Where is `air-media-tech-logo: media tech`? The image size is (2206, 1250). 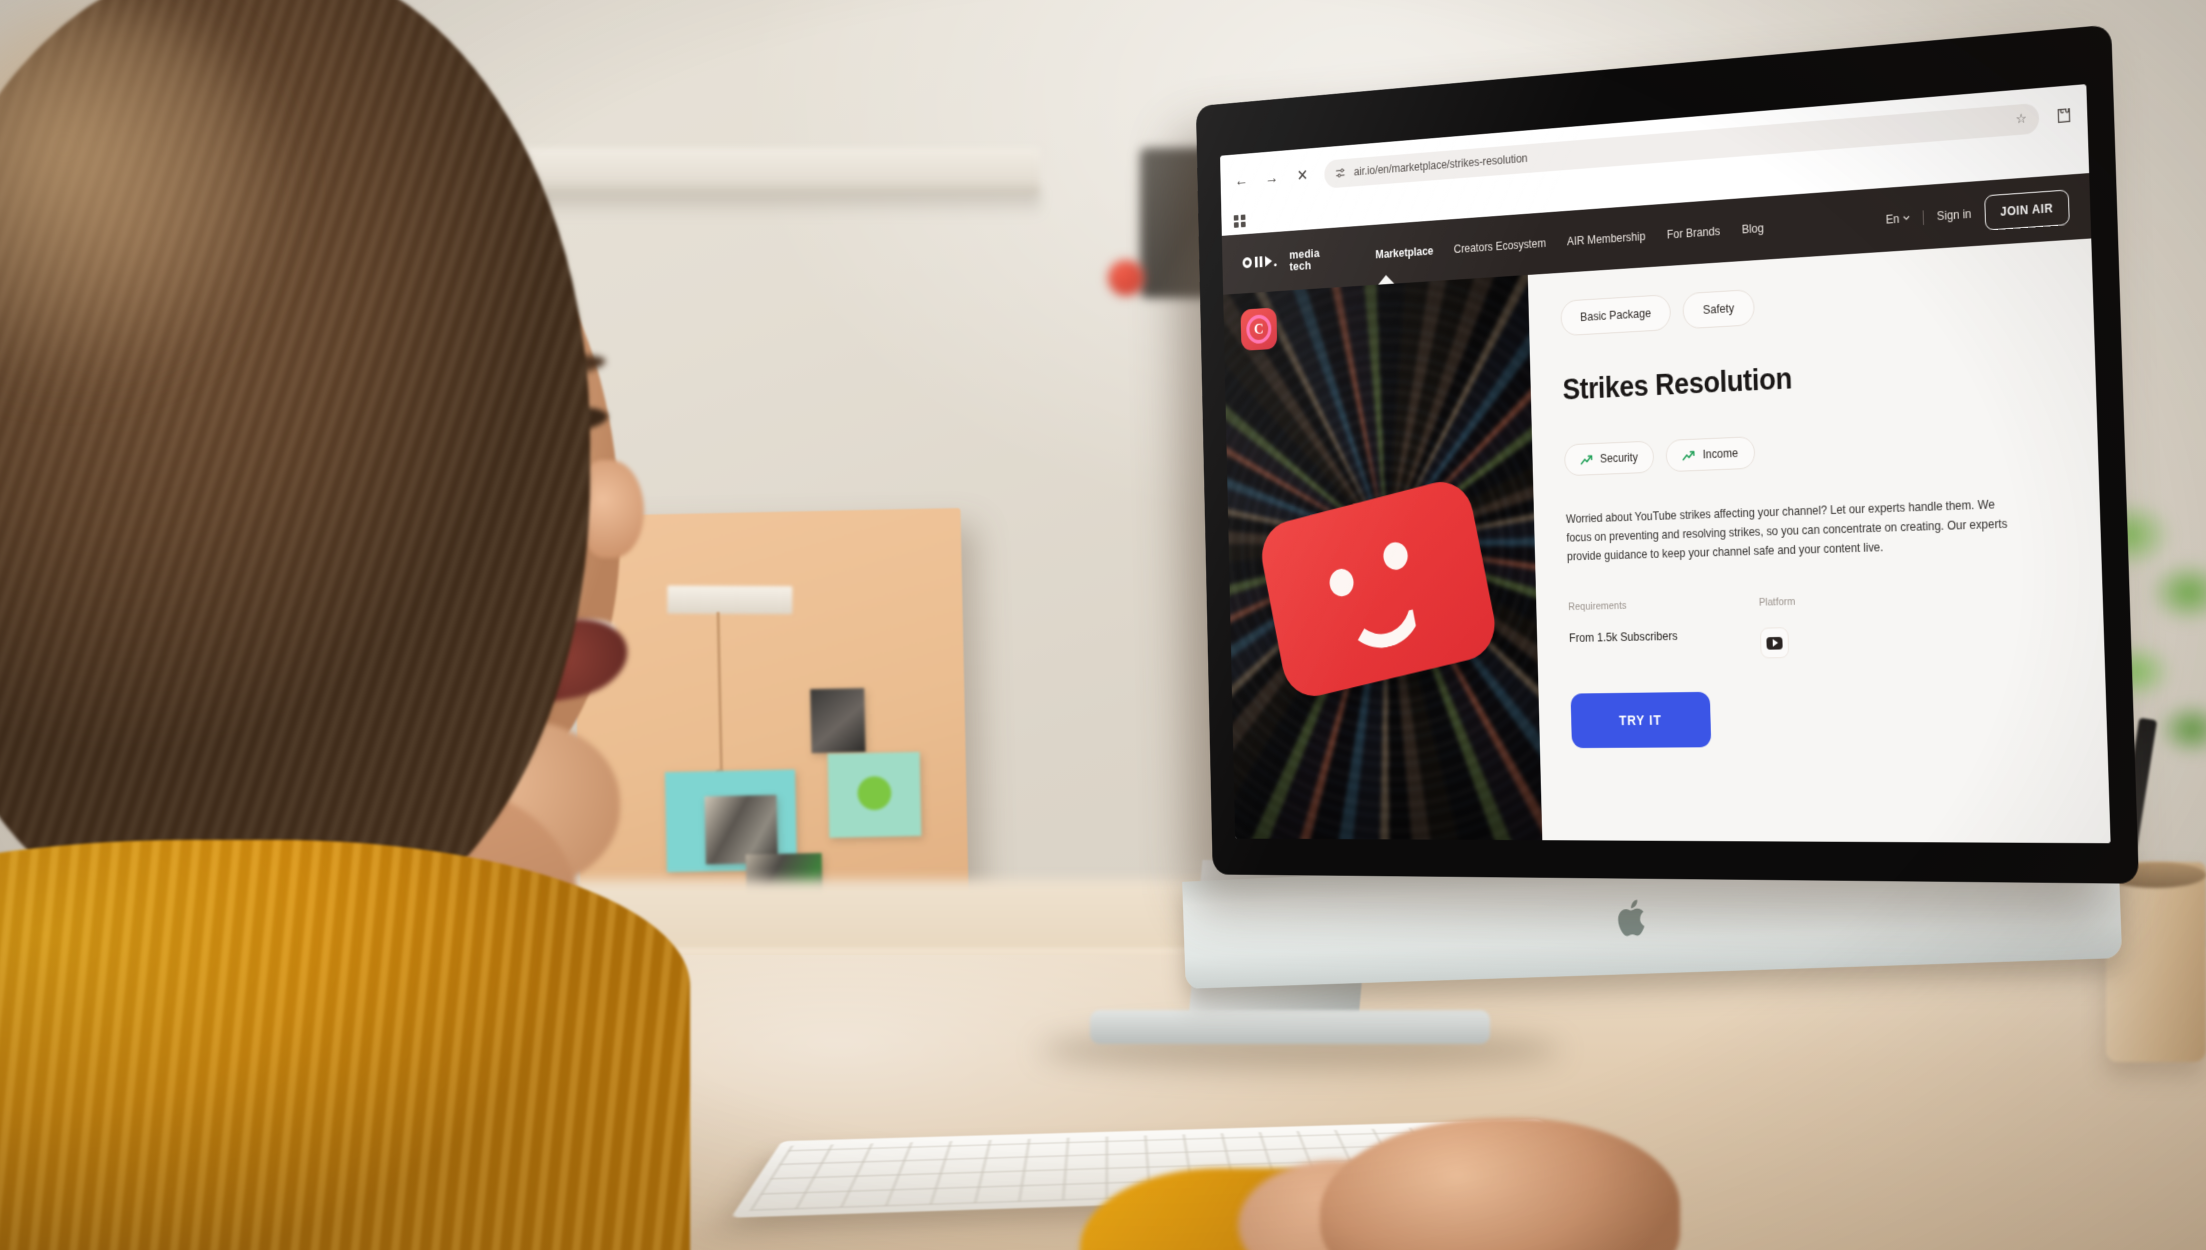 air-media-tech-logo: media tech is located at coordinates (1279, 261).